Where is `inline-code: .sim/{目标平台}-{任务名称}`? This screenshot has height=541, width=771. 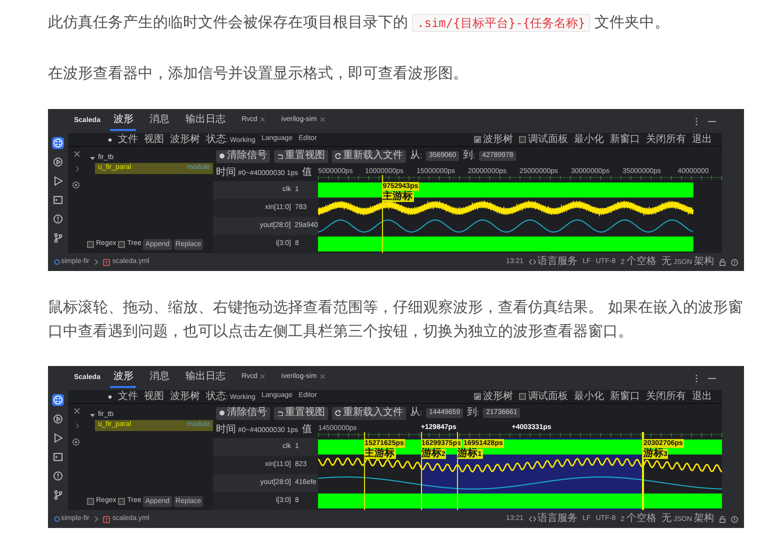
inline-code: .sim/{目标平台}-{任务名称} is located at coordinates (501, 23).